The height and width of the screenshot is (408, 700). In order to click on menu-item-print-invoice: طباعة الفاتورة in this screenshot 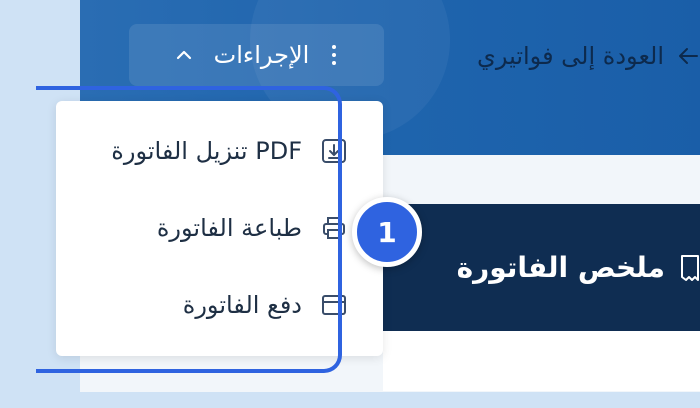, I will do `click(252, 228)`.